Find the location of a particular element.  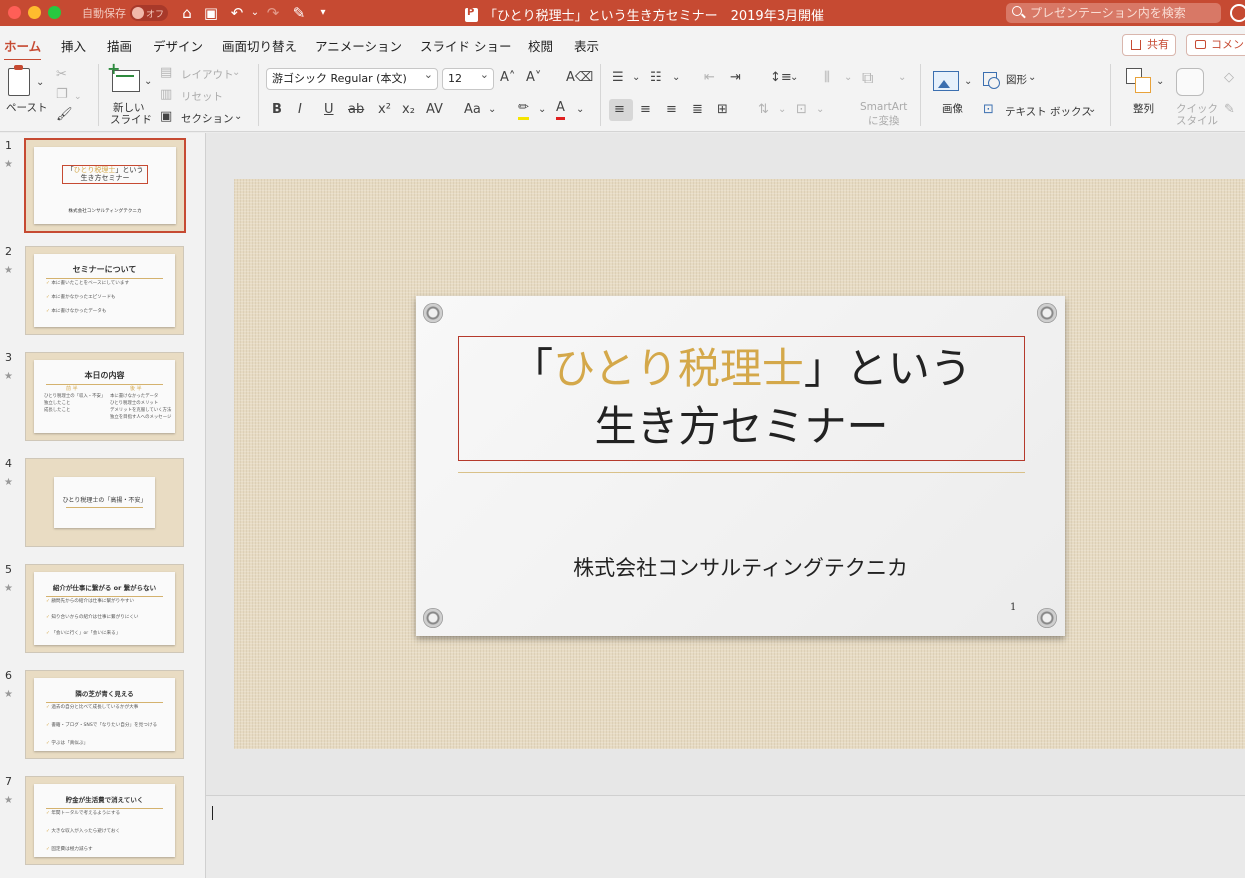

change-case-icon: Aa is located at coordinates (472, 110).